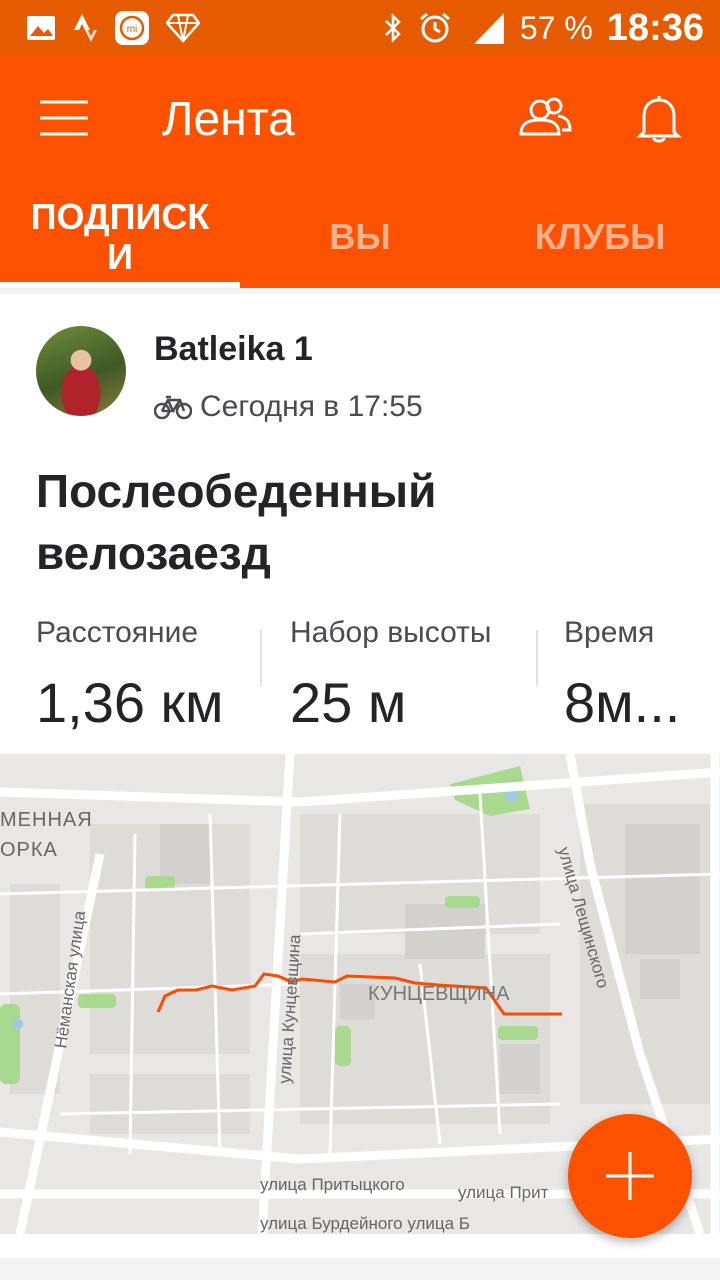 Image resolution: width=720 pixels, height=1280 pixels. Describe the element at coordinates (85, 28) in the screenshot. I see `strava-icon` at that location.